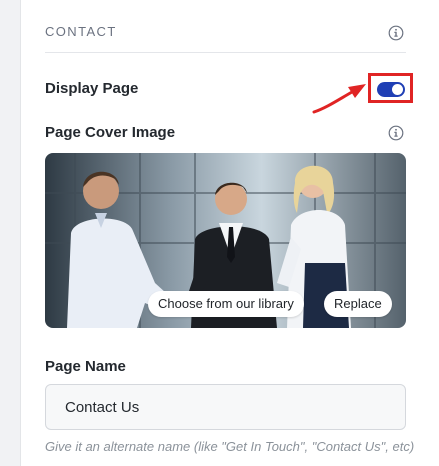 Image resolution: width=439 pixels, height=466 pixels. What do you see at coordinates (81, 31) in the screenshot?
I see `section-title: CONTACT` at bounding box center [81, 31].